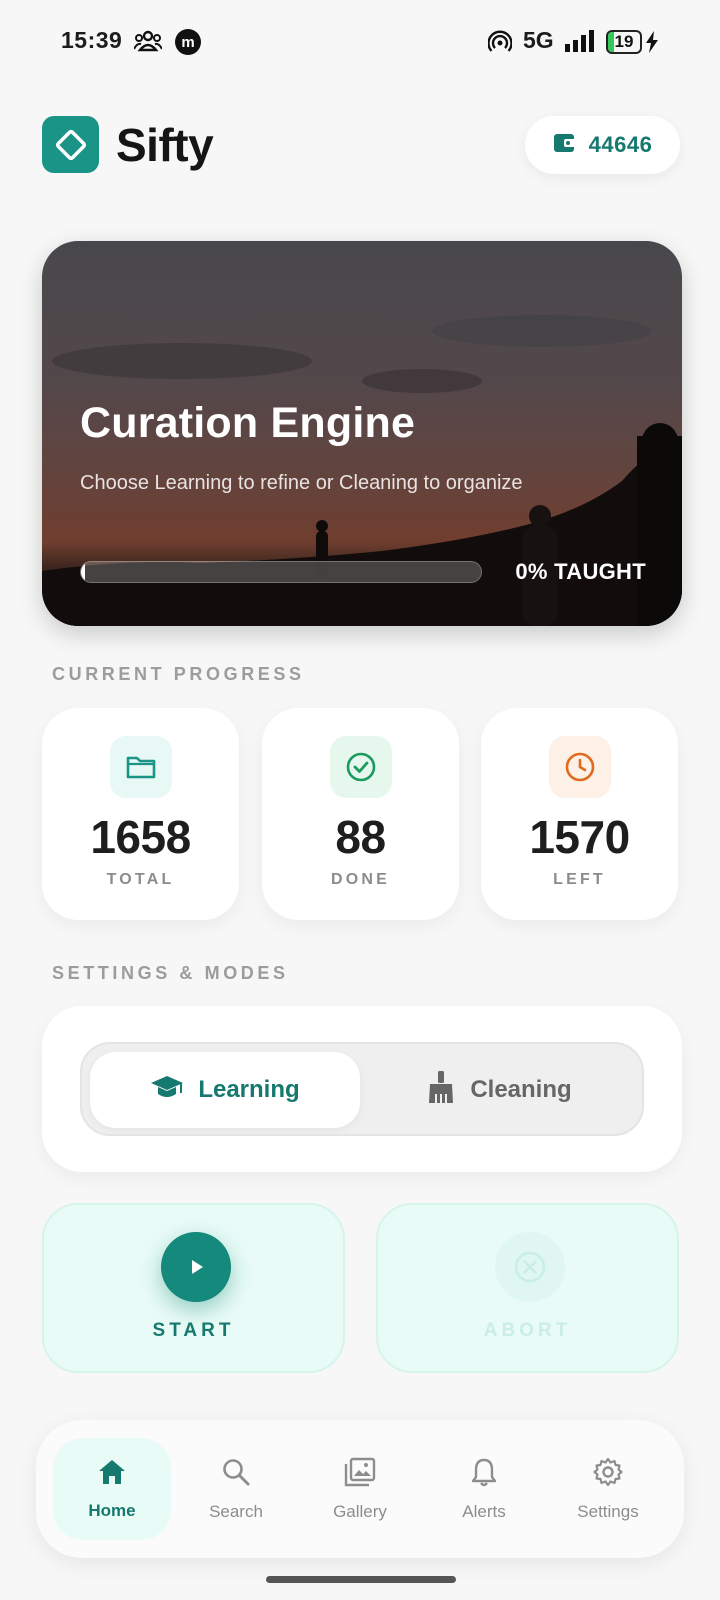 This screenshot has height=1600, width=720. What do you see at coordinates (565, 145) in the screenshot?
I see `wallet-icon` at bounding box center [565, 145].